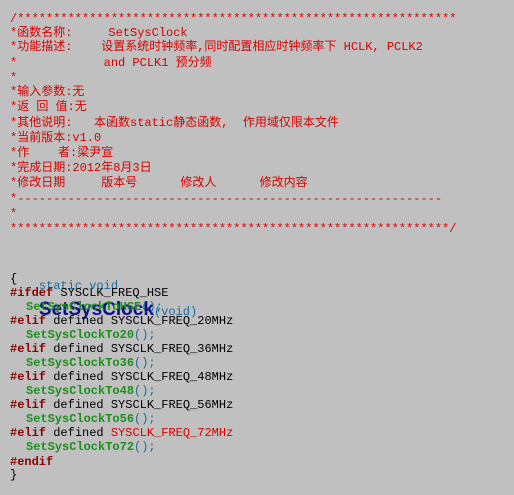 This screenshot has width=514, height=495. What do you see at coordinates (99, 33) in the screenshot?
I see `comment-function-name: *函数名称: SetSysClock` at bounding box center [99, 33].